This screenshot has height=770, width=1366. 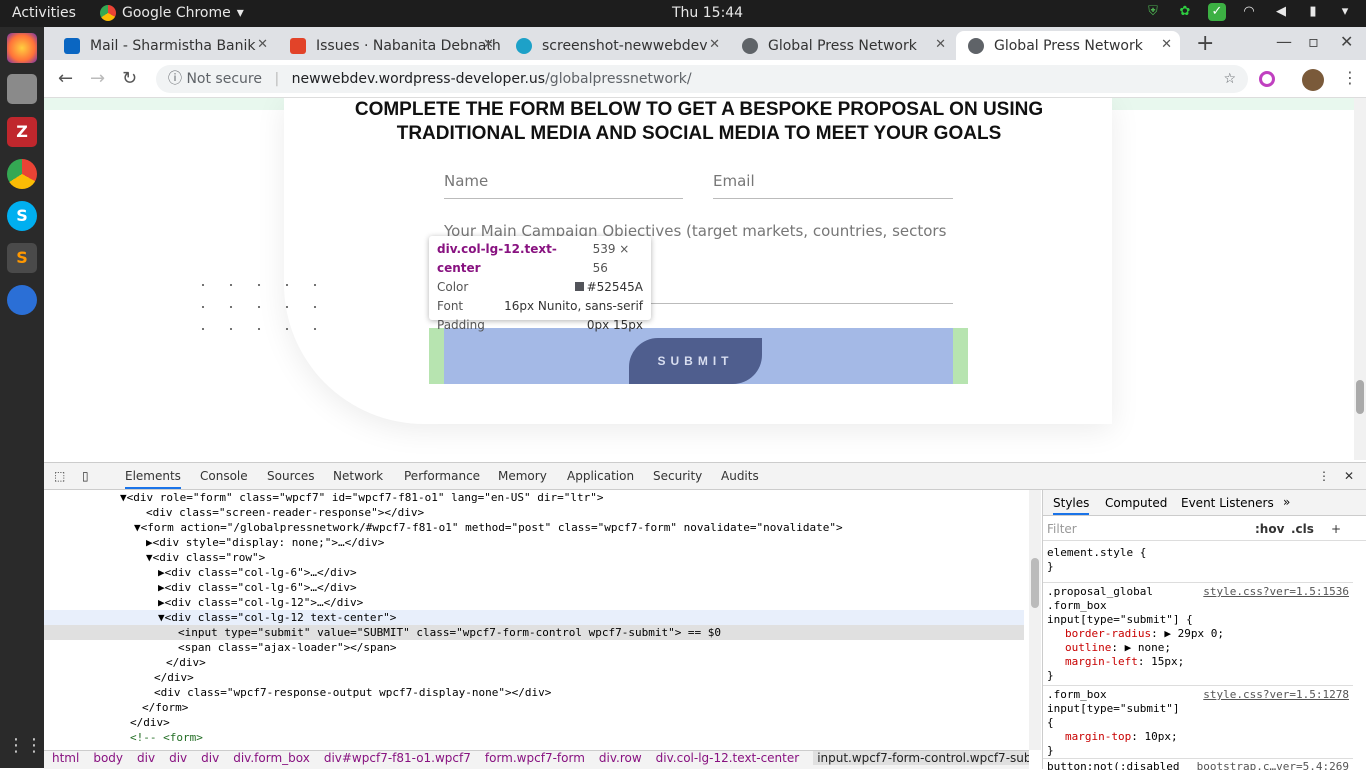 What do you see at coordinates (177, 79) in the screenshot?
I see `info-icon: ⓘ` at bounding box center [177, 79].